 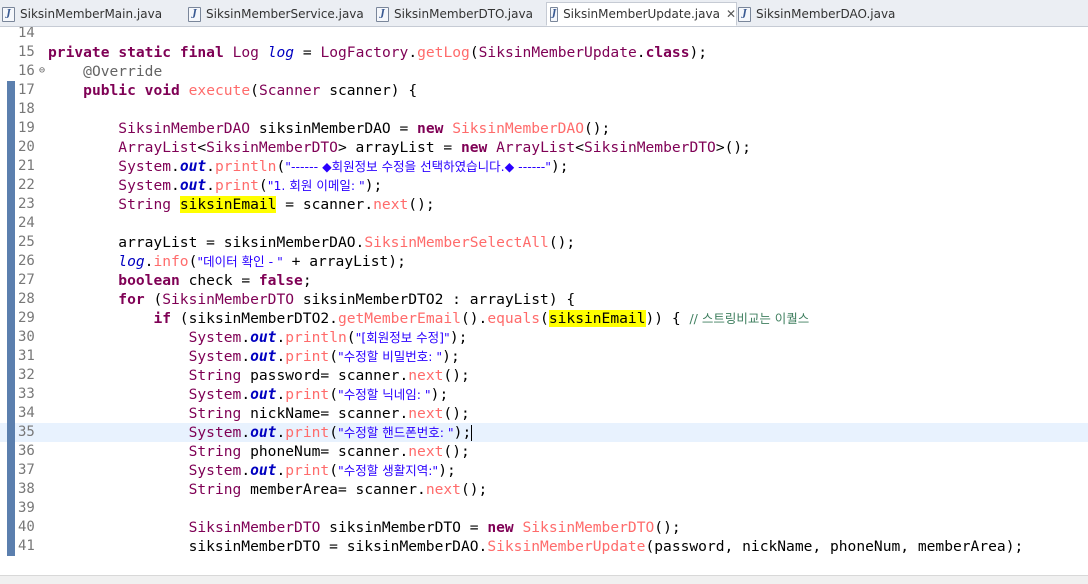 I want to click on line-number-text: 20, so click(x=26, y=147).